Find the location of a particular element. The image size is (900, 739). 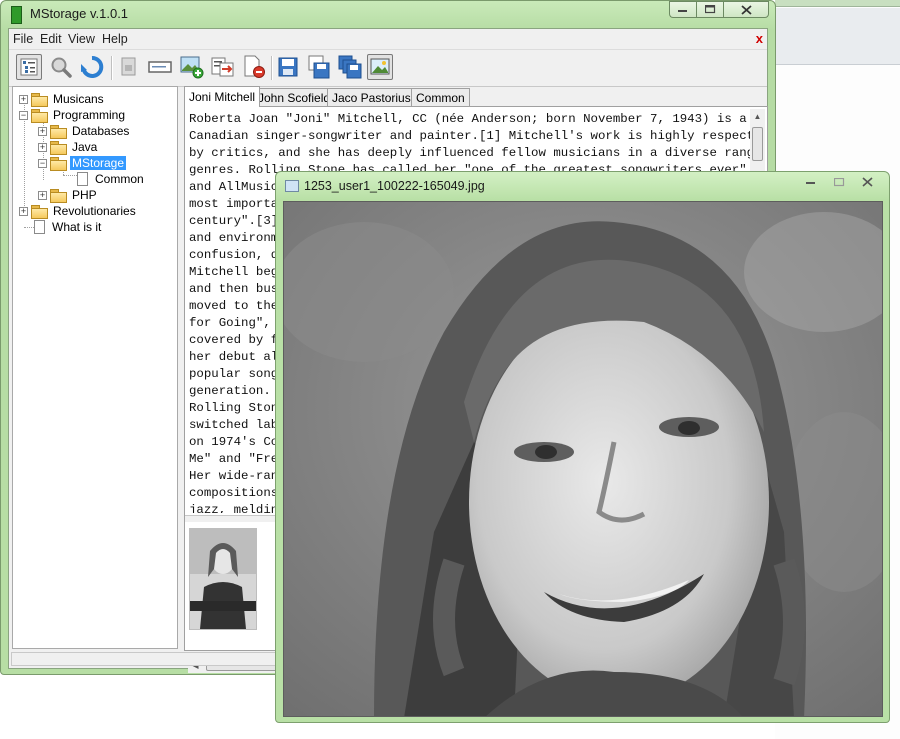

viewer-caption-buttons is located at coordinates (839, 182).